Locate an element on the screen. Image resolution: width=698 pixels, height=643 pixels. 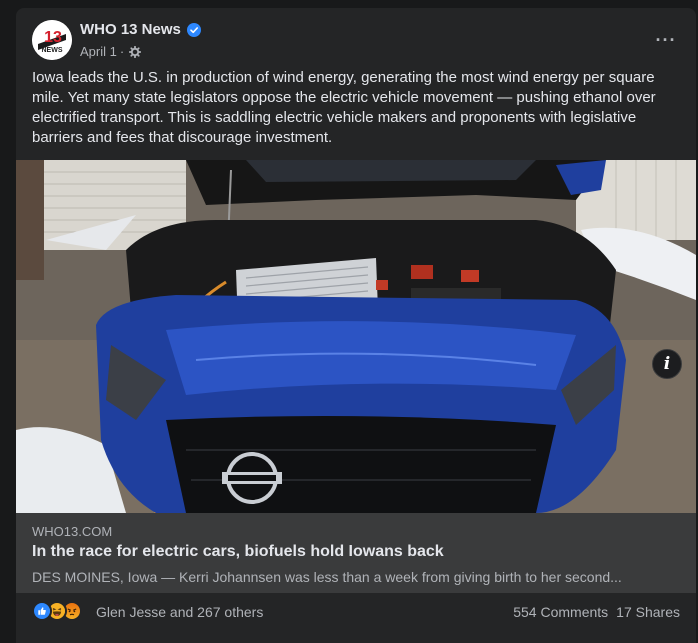
three-dots-icon: ··· is located at coordinates (666, 39).